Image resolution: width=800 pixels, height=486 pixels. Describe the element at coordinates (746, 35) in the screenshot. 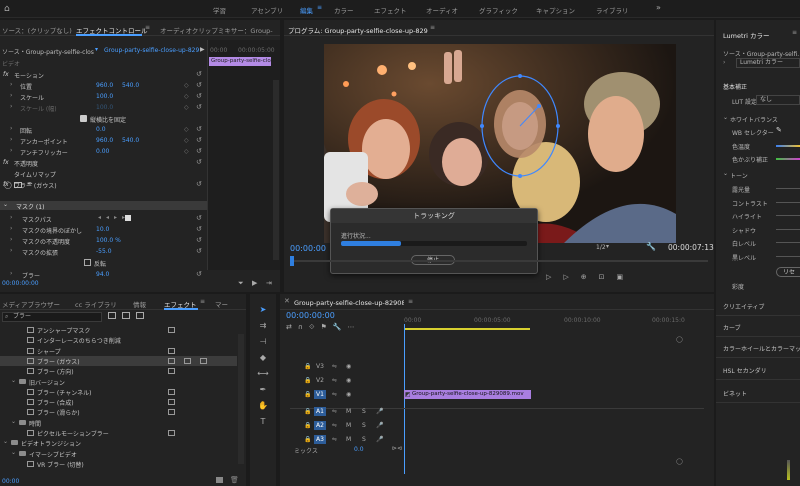

I see `lumetri-title: Lumetri カラー` at that location.